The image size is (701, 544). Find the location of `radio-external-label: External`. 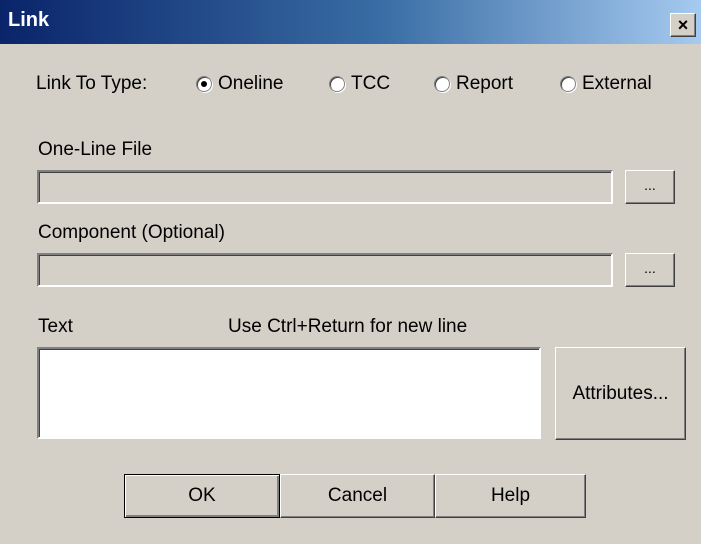

radio-external-label: External is located at coordinates (617, 84).